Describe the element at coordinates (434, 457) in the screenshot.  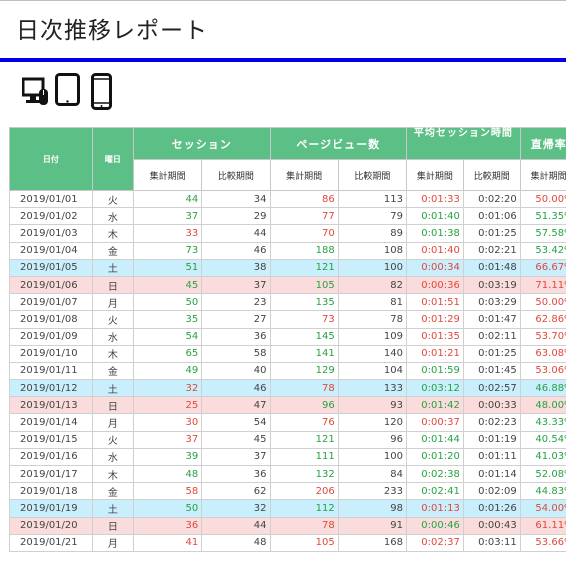
I see `avg-session-current-cell: 0:01:20` at that location.